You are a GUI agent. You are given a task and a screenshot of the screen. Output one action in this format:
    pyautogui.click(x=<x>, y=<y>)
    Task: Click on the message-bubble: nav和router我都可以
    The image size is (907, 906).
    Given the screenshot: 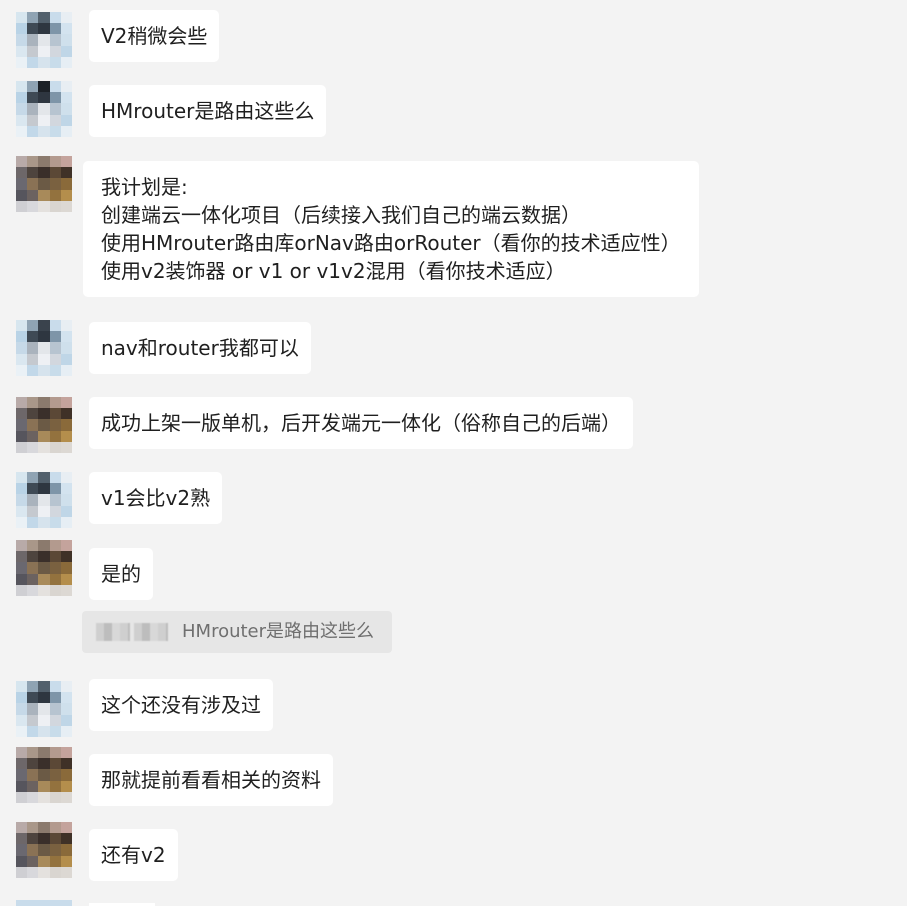 What is the action you would take?
    pyautogui.click(x=200, y=348)
    